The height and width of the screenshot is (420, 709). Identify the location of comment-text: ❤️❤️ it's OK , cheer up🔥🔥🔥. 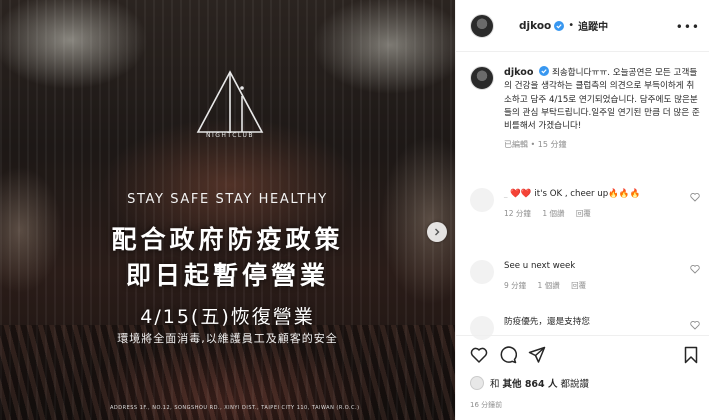
(575, 194).